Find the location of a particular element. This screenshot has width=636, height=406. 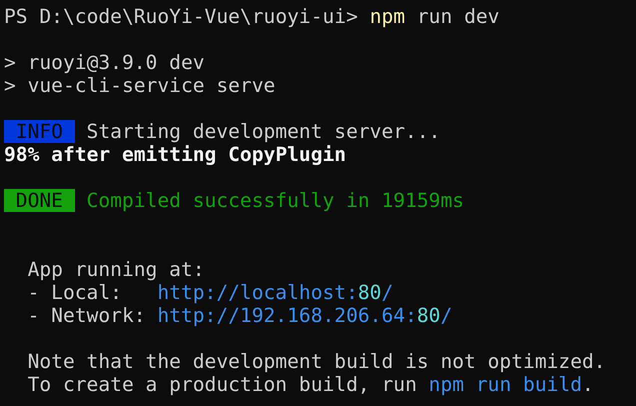

url-link: http://192.168.206.64:80/ is located at coordinates (304, 315).